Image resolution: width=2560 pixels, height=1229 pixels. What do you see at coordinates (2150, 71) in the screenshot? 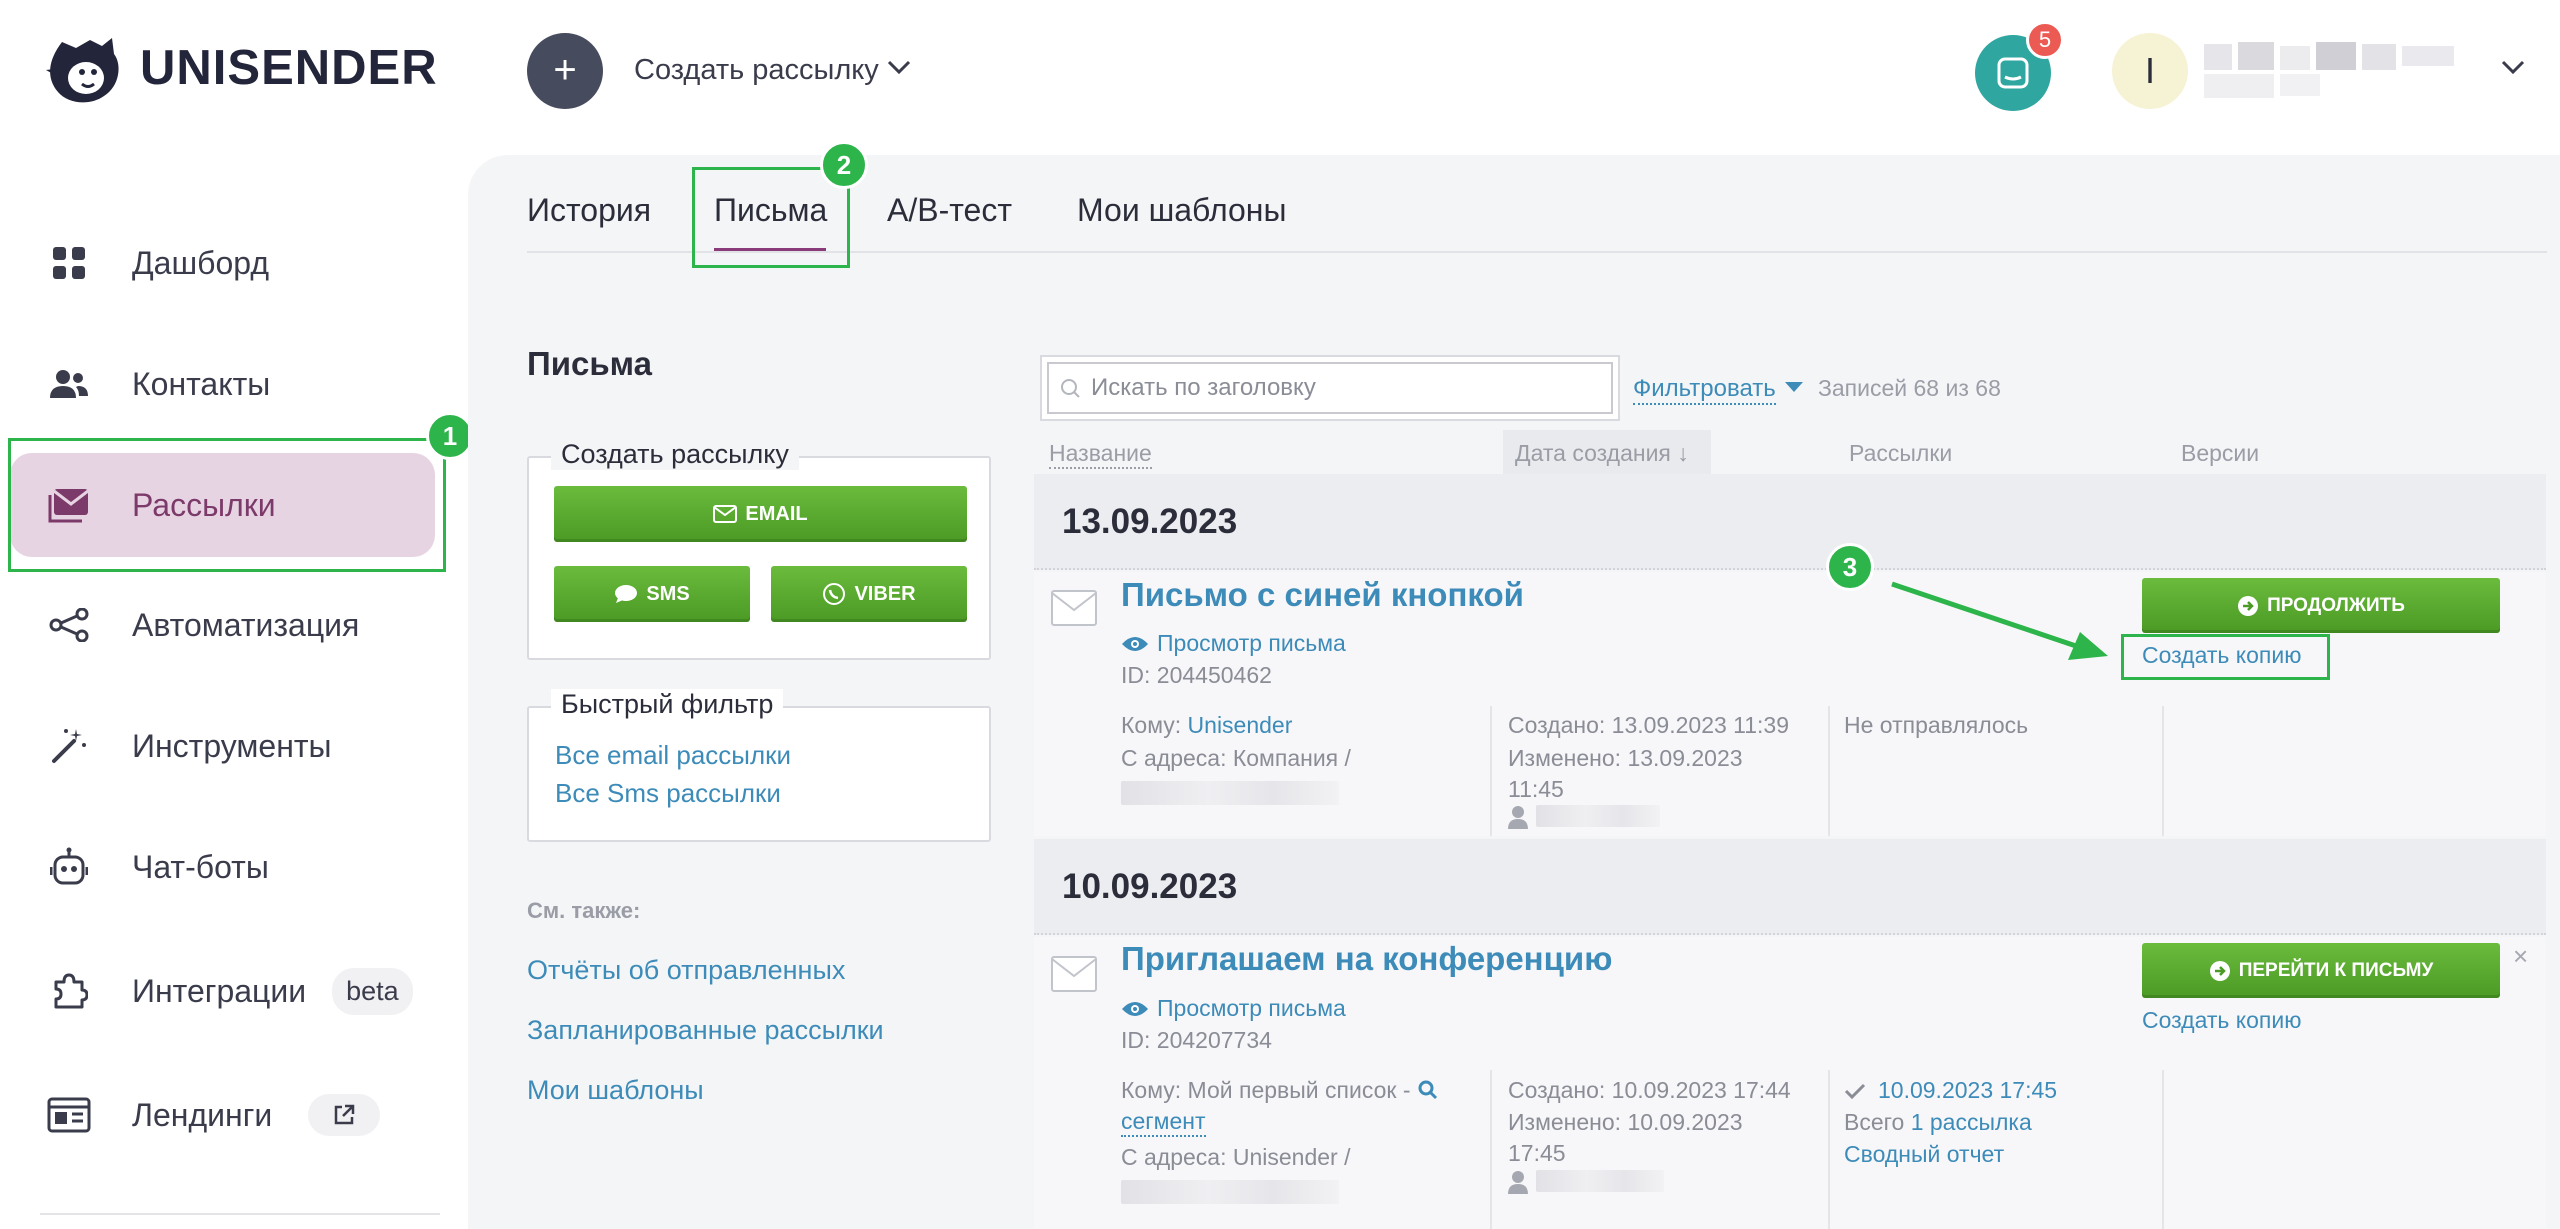
I see `avatar: I` at bounding box center [2150, 71].